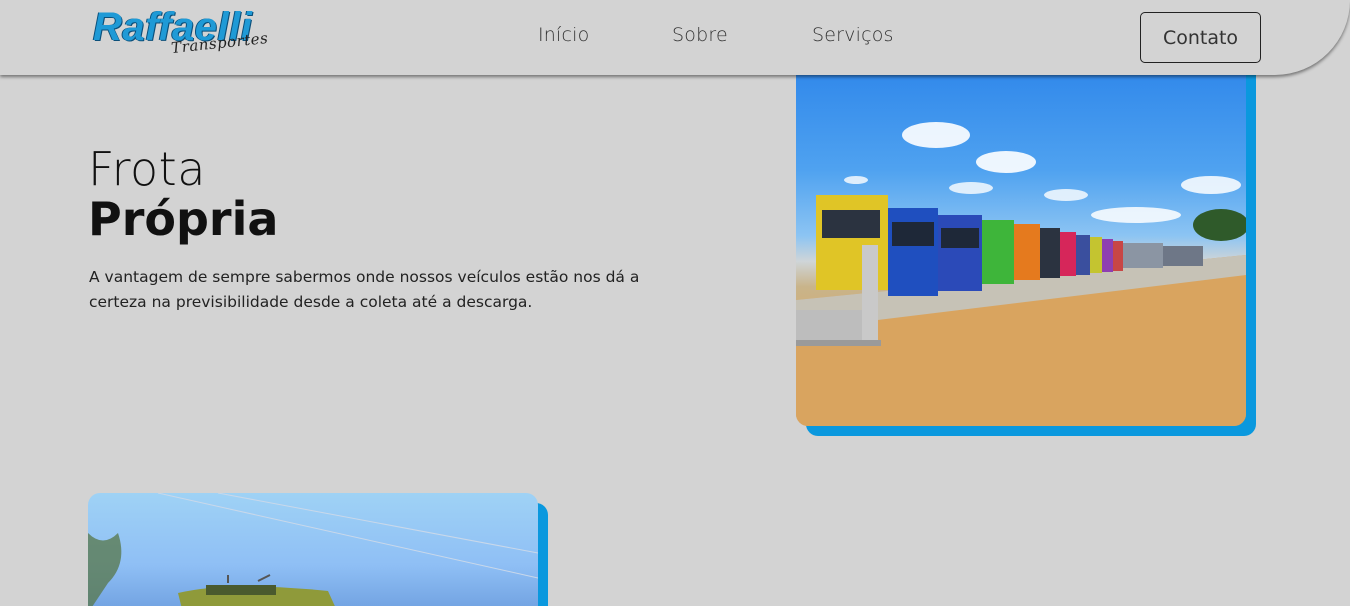 This screenshot has width=1350, height=606. Describe the element at coordinates (1200, 37) in the screenshot. I see `contact-button: Contato` at that location.